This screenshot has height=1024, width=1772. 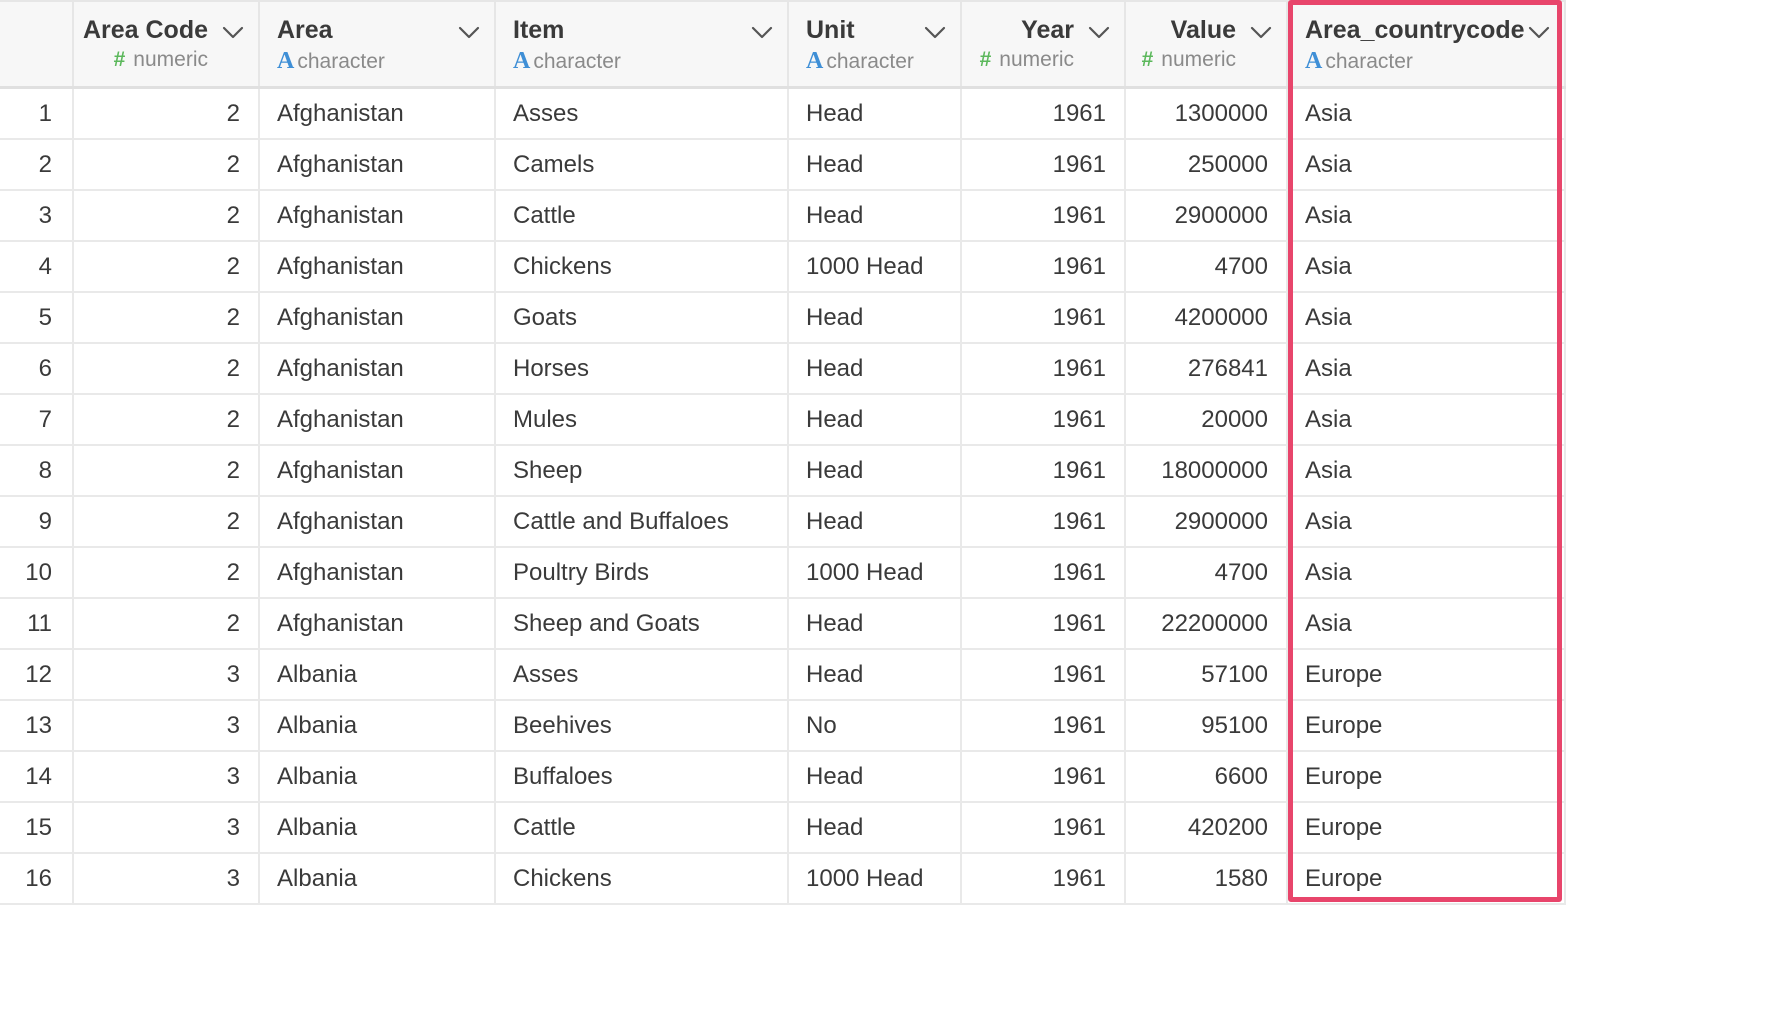 I want to click on cell-value: 6600, so click(x=1207, y=776).